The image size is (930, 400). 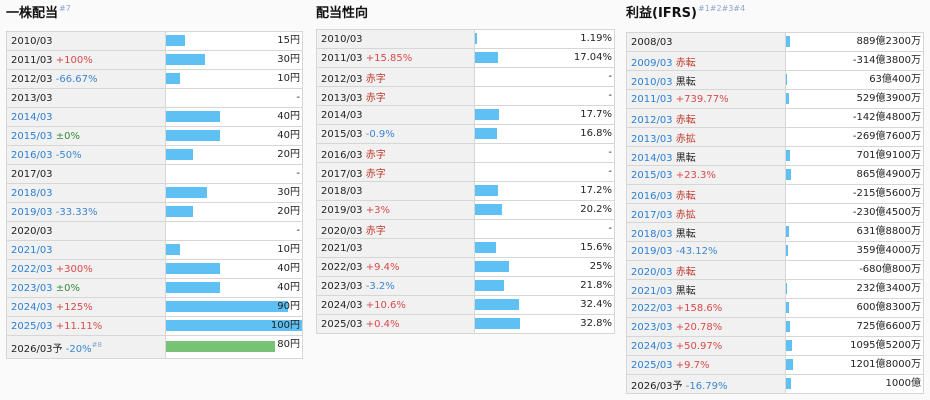 I want to click on payout-change: -3.2%, so click(x=380, y=286).